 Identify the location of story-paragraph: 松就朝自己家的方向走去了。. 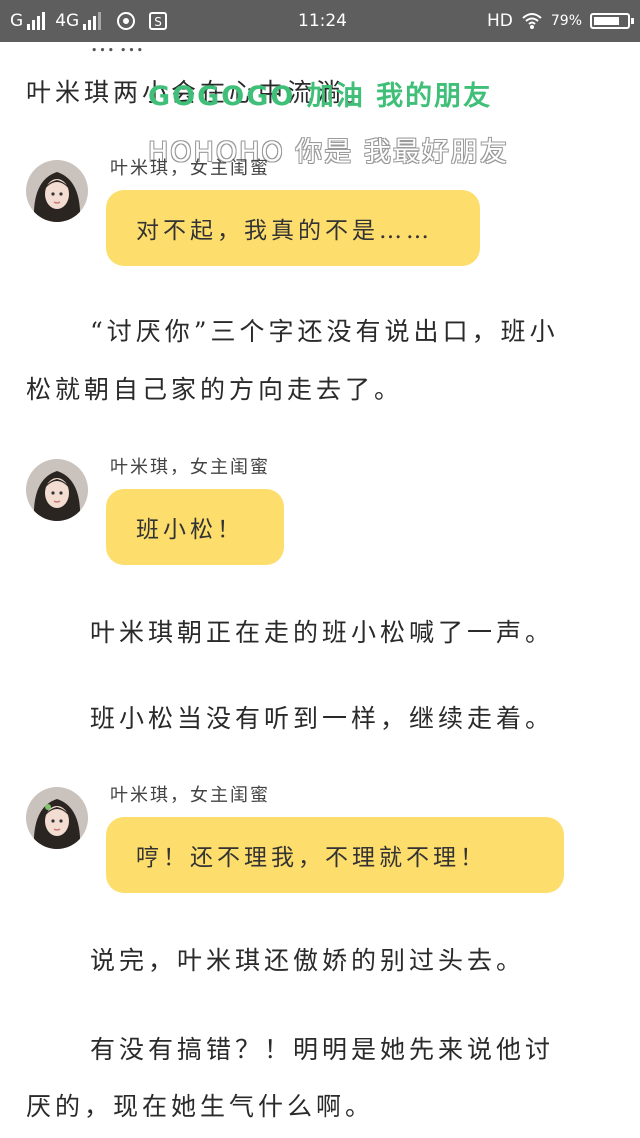
(215, 389).